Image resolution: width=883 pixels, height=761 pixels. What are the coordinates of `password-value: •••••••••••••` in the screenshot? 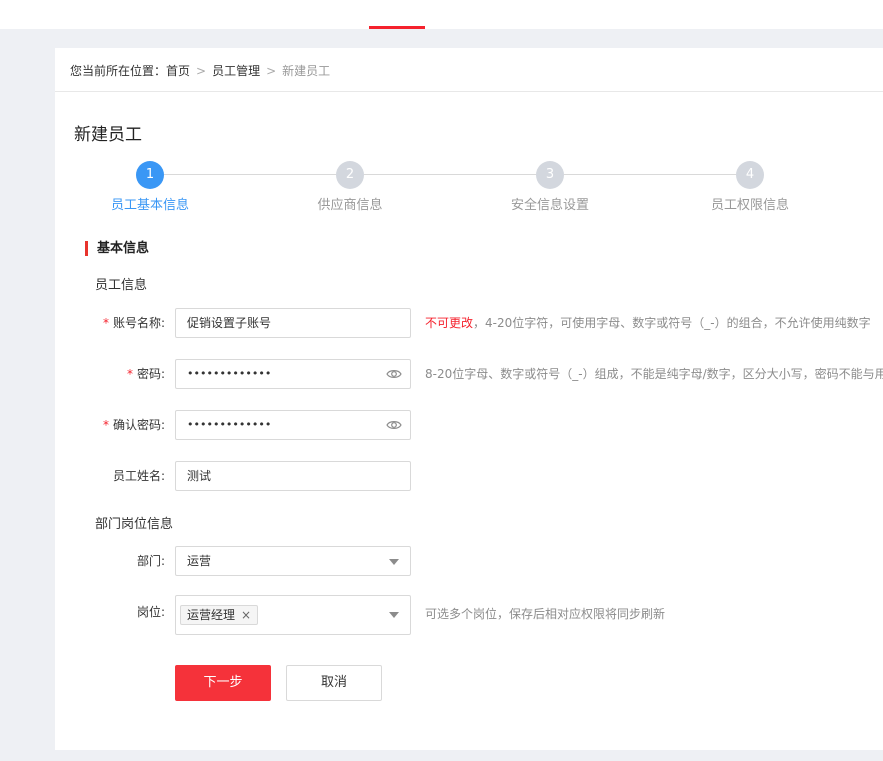 It's located at (229, 373).